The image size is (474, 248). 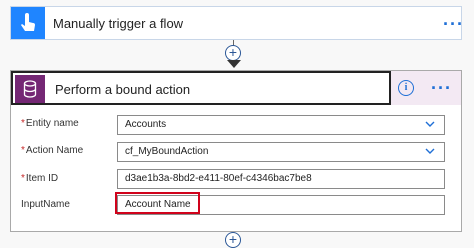 I want to click on item-id-label: *Item ID, so click(x=40, y=178).